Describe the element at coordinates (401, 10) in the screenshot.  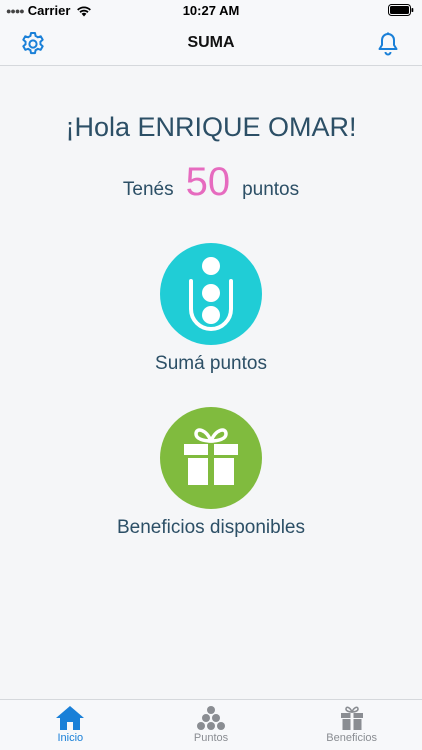
I see `battery-icon` at that location.